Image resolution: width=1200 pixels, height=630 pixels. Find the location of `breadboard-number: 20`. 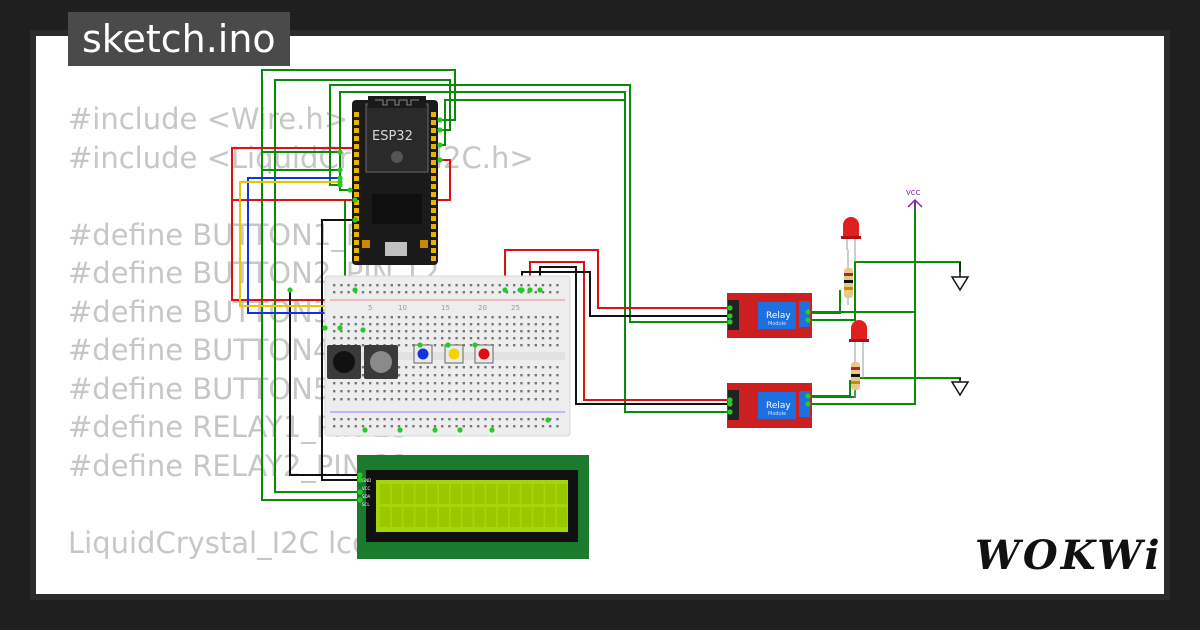

breadboard-number: 20 is located at coordinates (482, 308).